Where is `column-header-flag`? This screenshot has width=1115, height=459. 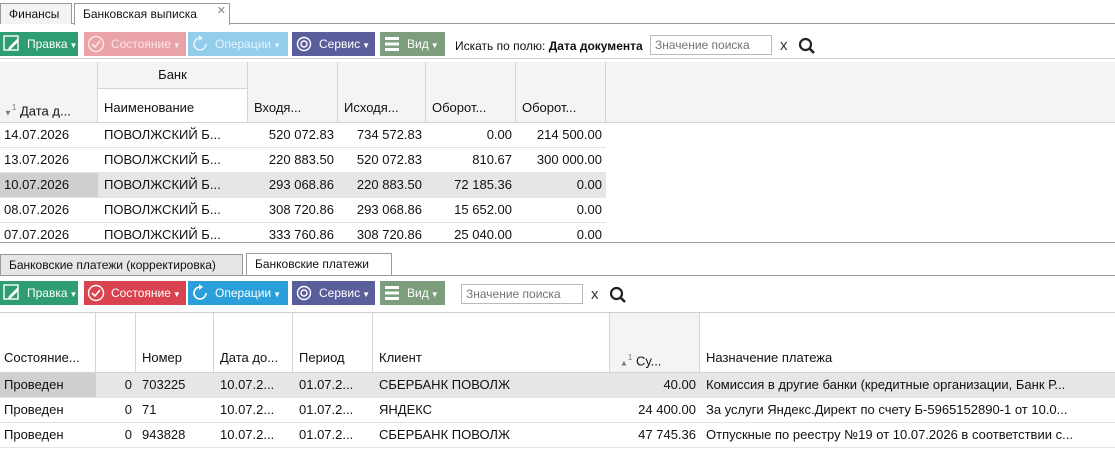 column-header-flag is located at coordinates (116, 343).